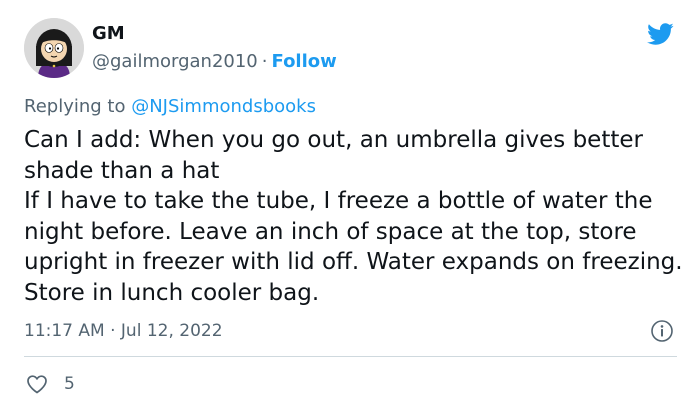  Describe the element at coordinates (350, 356) in the screenshot. I see `divider` at that location.